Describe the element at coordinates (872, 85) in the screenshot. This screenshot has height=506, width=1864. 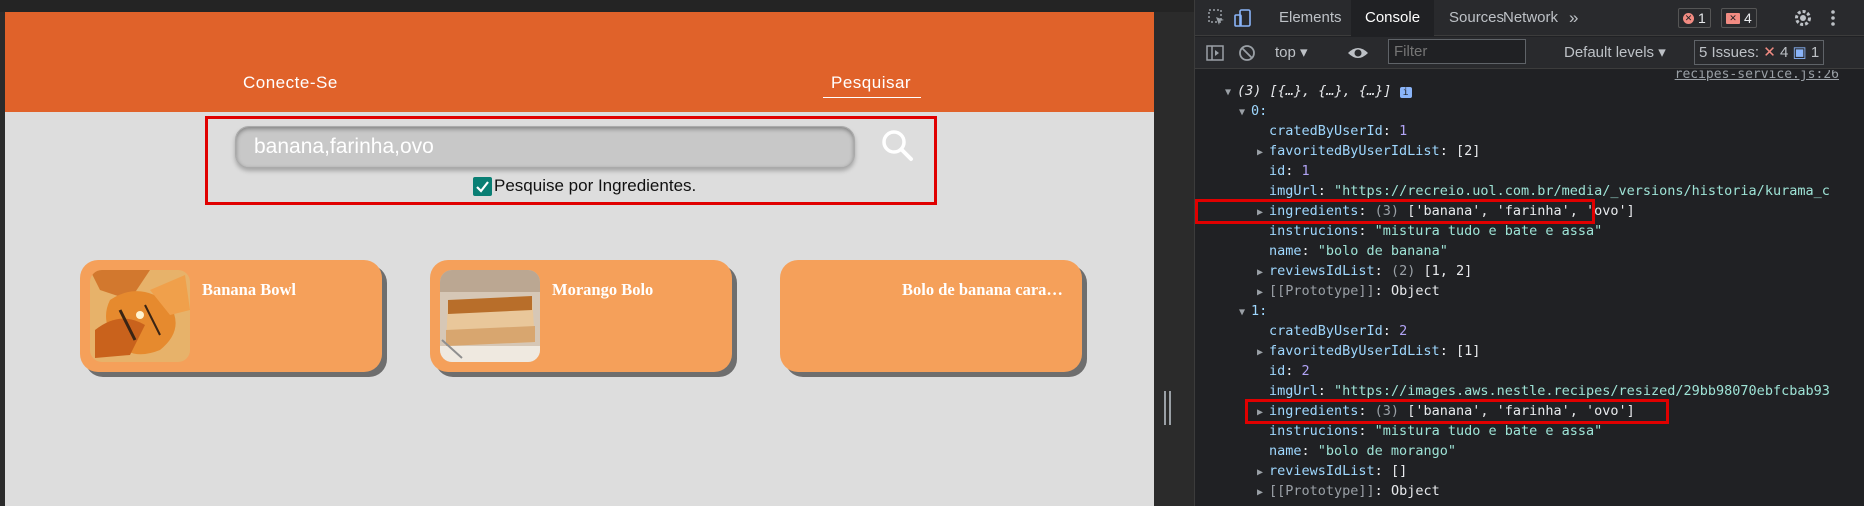
I see `nav-search-link: Pesquisar` at that location.